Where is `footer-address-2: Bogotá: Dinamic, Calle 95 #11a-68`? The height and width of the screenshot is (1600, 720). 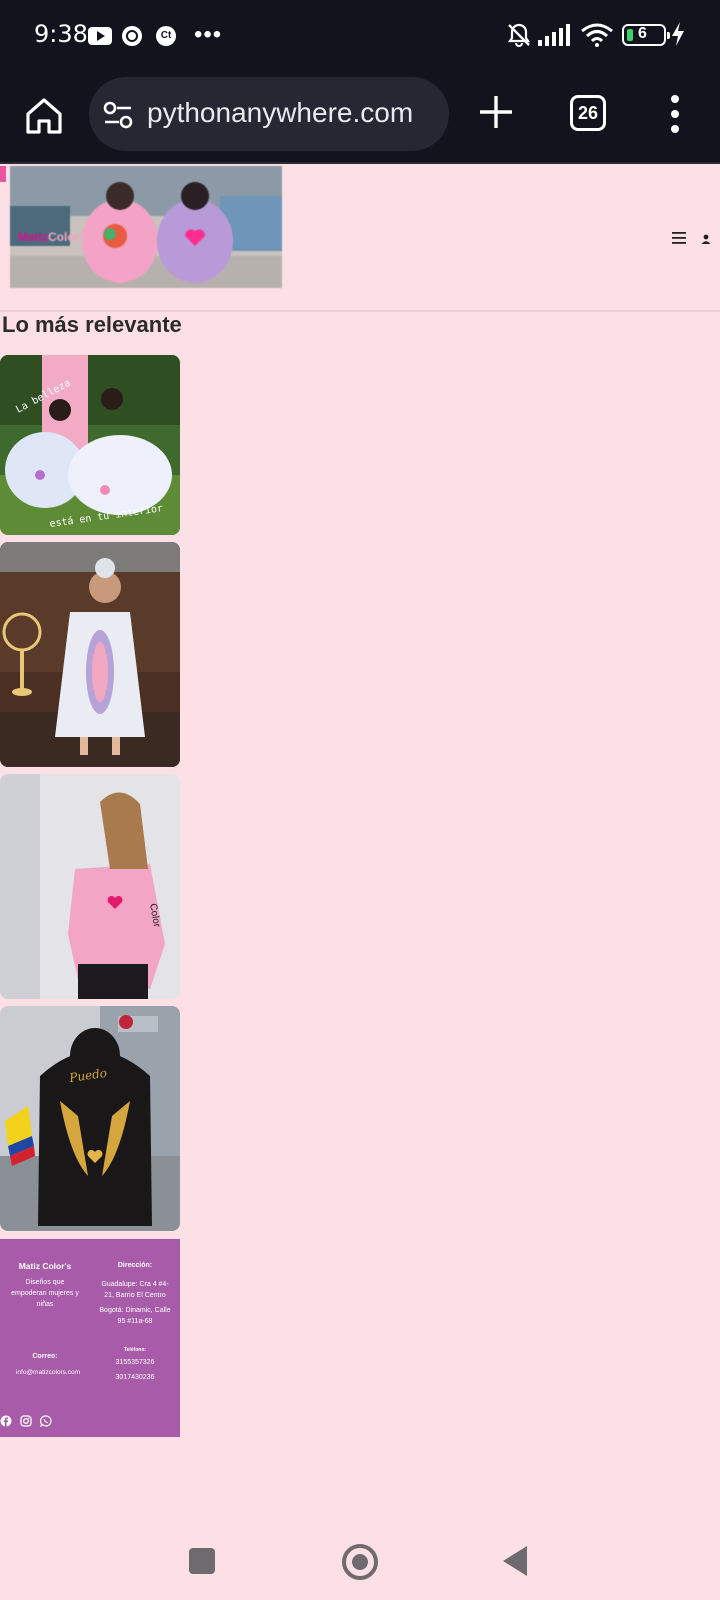 footer-address-2: Bogotá: Dinamic, Calle 95 #11a-68 is located at coordinates (135, 1316).